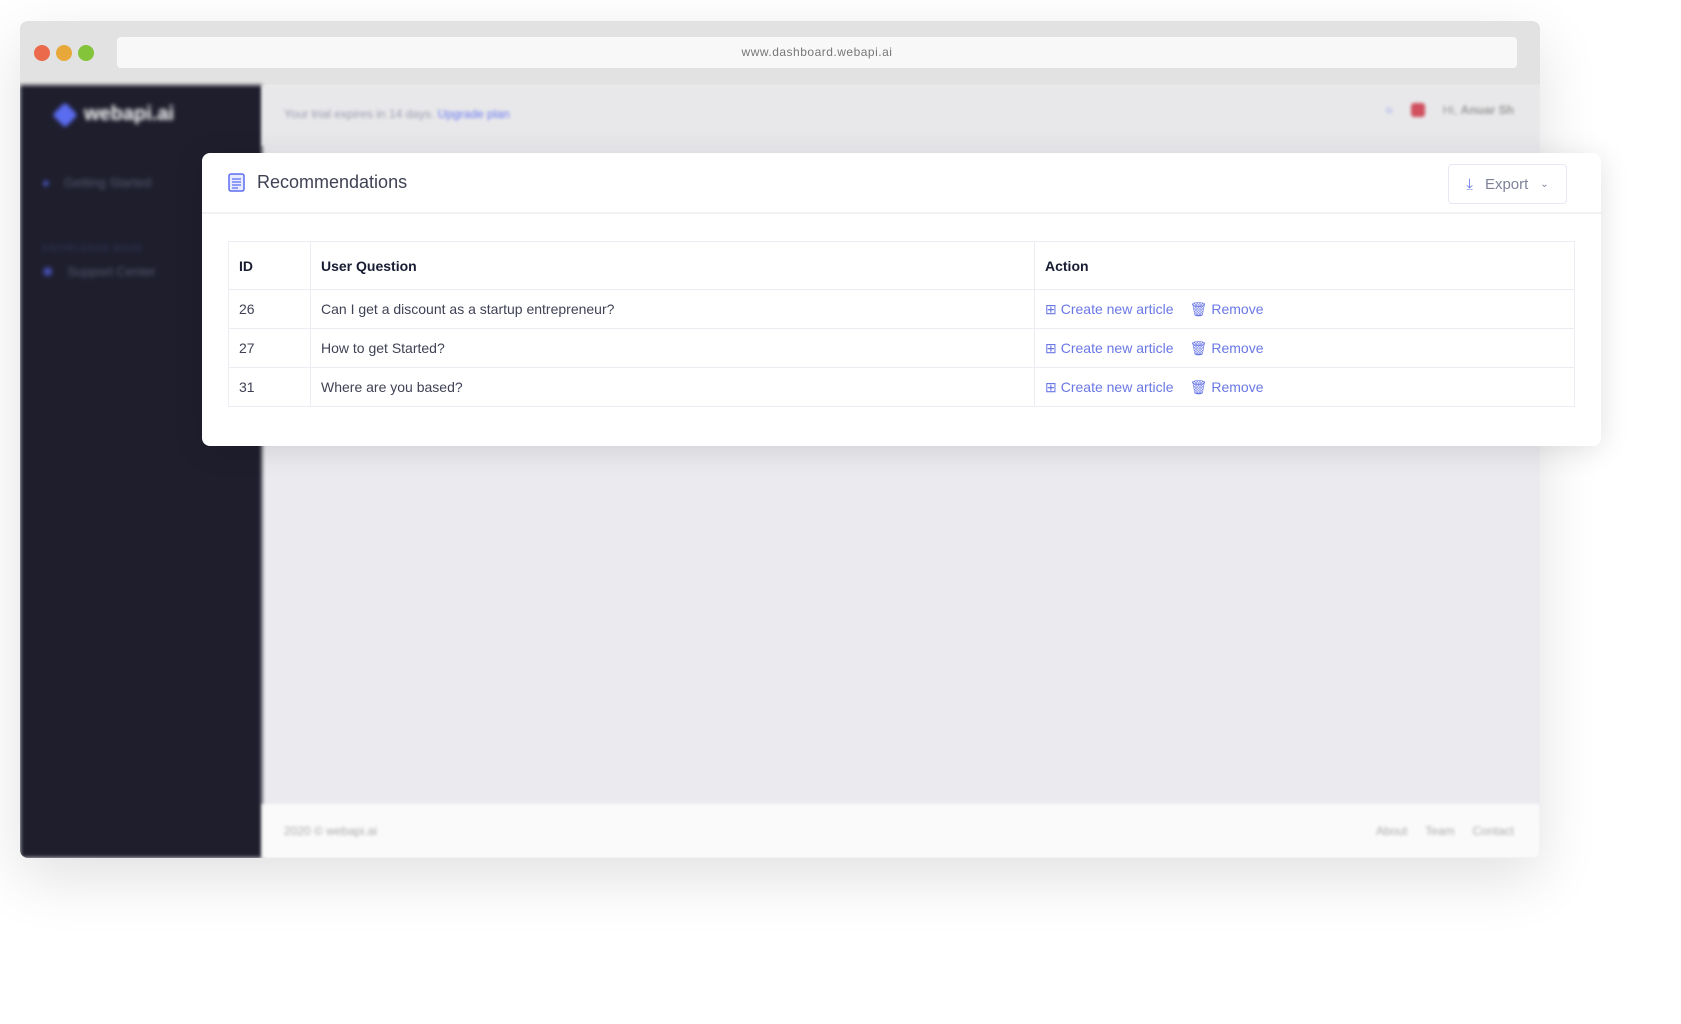  What do you see at coordinates (269, 309) in the screenshot?
I see `row-id: 26` at bounding box center [269, 309].